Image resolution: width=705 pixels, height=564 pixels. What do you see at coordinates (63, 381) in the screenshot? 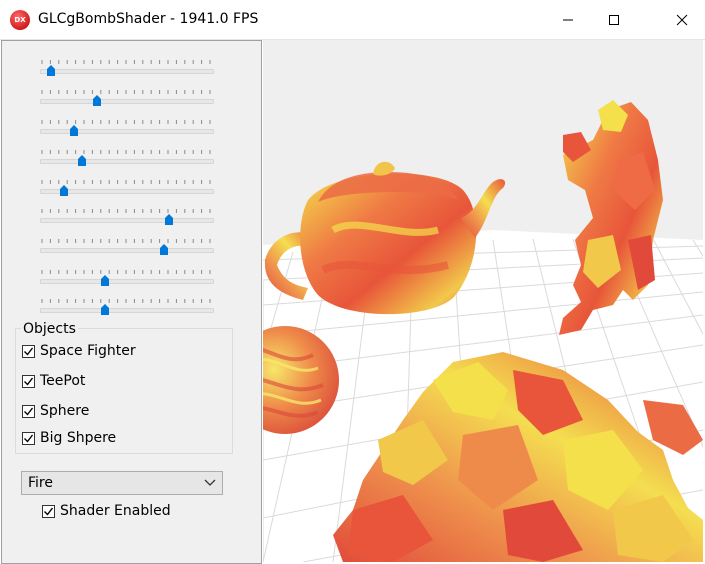
I see `checkbox-label: TeePot` at bounding box center [63, 381].